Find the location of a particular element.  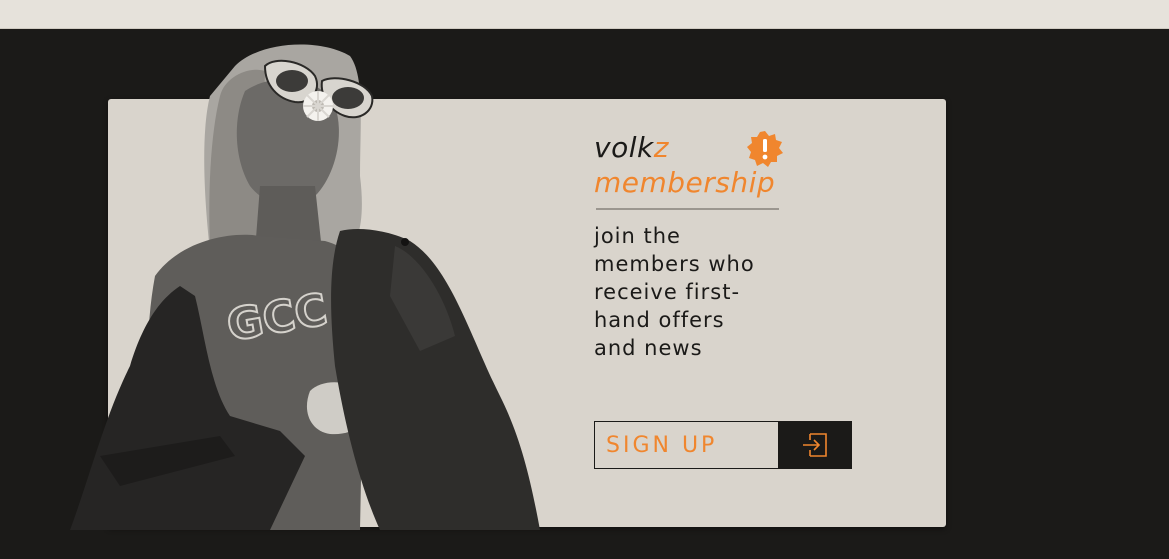

brand-name-main: volk is located at coordinates (624, 147).